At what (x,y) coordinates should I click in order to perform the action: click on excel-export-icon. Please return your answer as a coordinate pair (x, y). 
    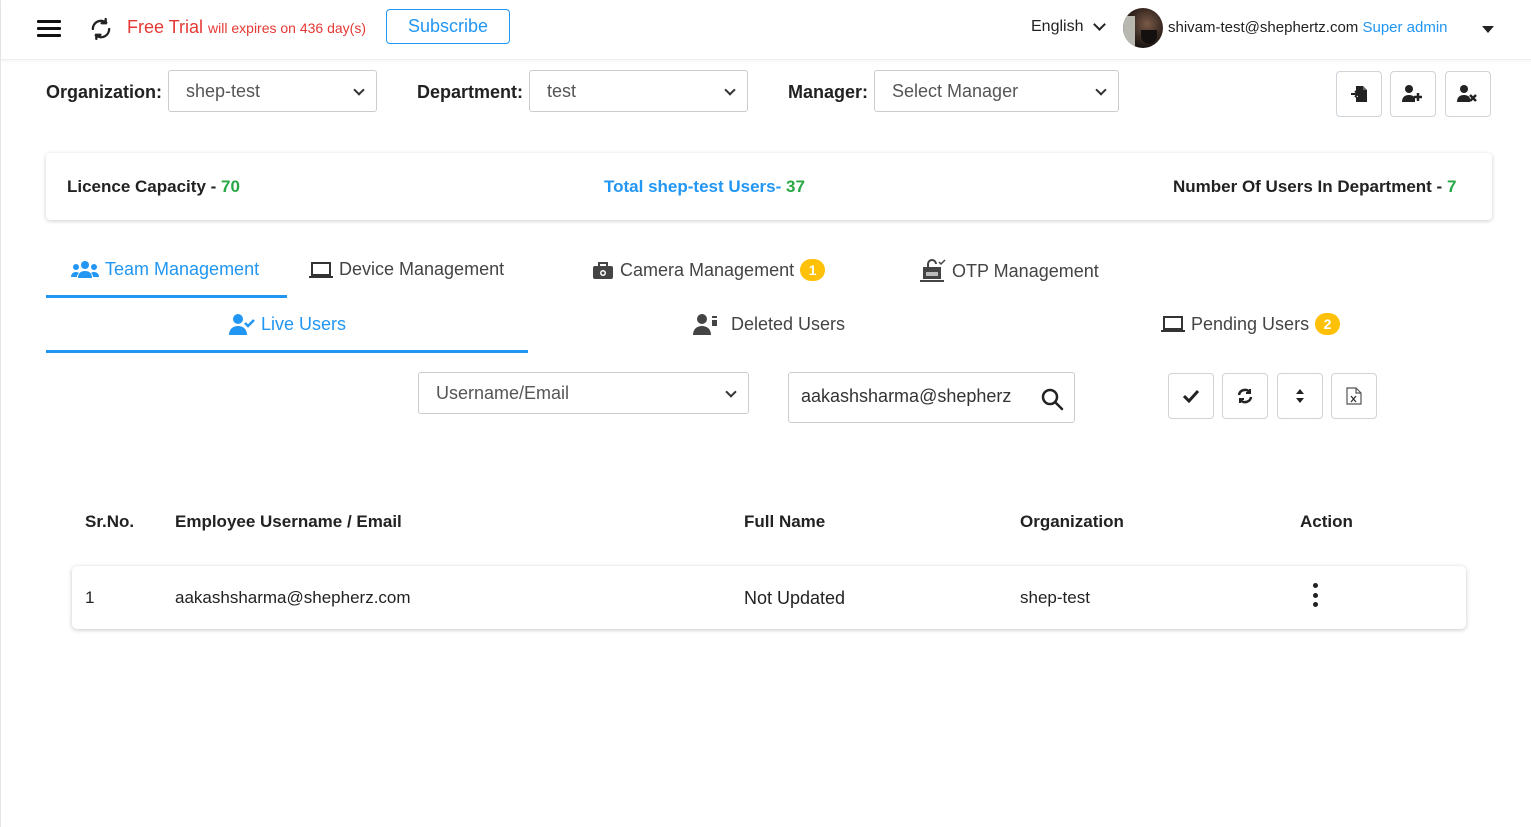
    Looking at the image, I should click on (1354, 396).